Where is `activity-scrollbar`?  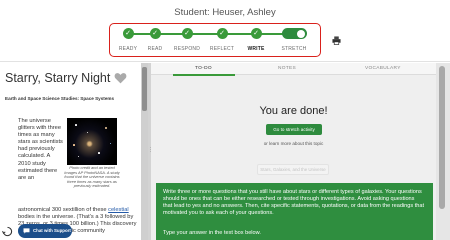 activity-scrollbar is located at coordinates (443, 151).